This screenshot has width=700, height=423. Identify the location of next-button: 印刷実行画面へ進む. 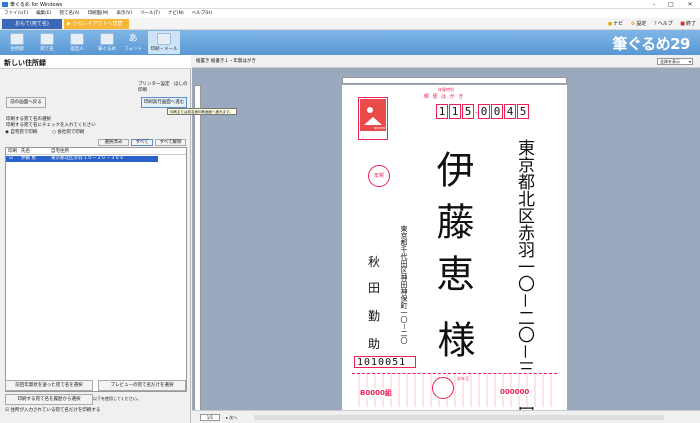
(164, 102).